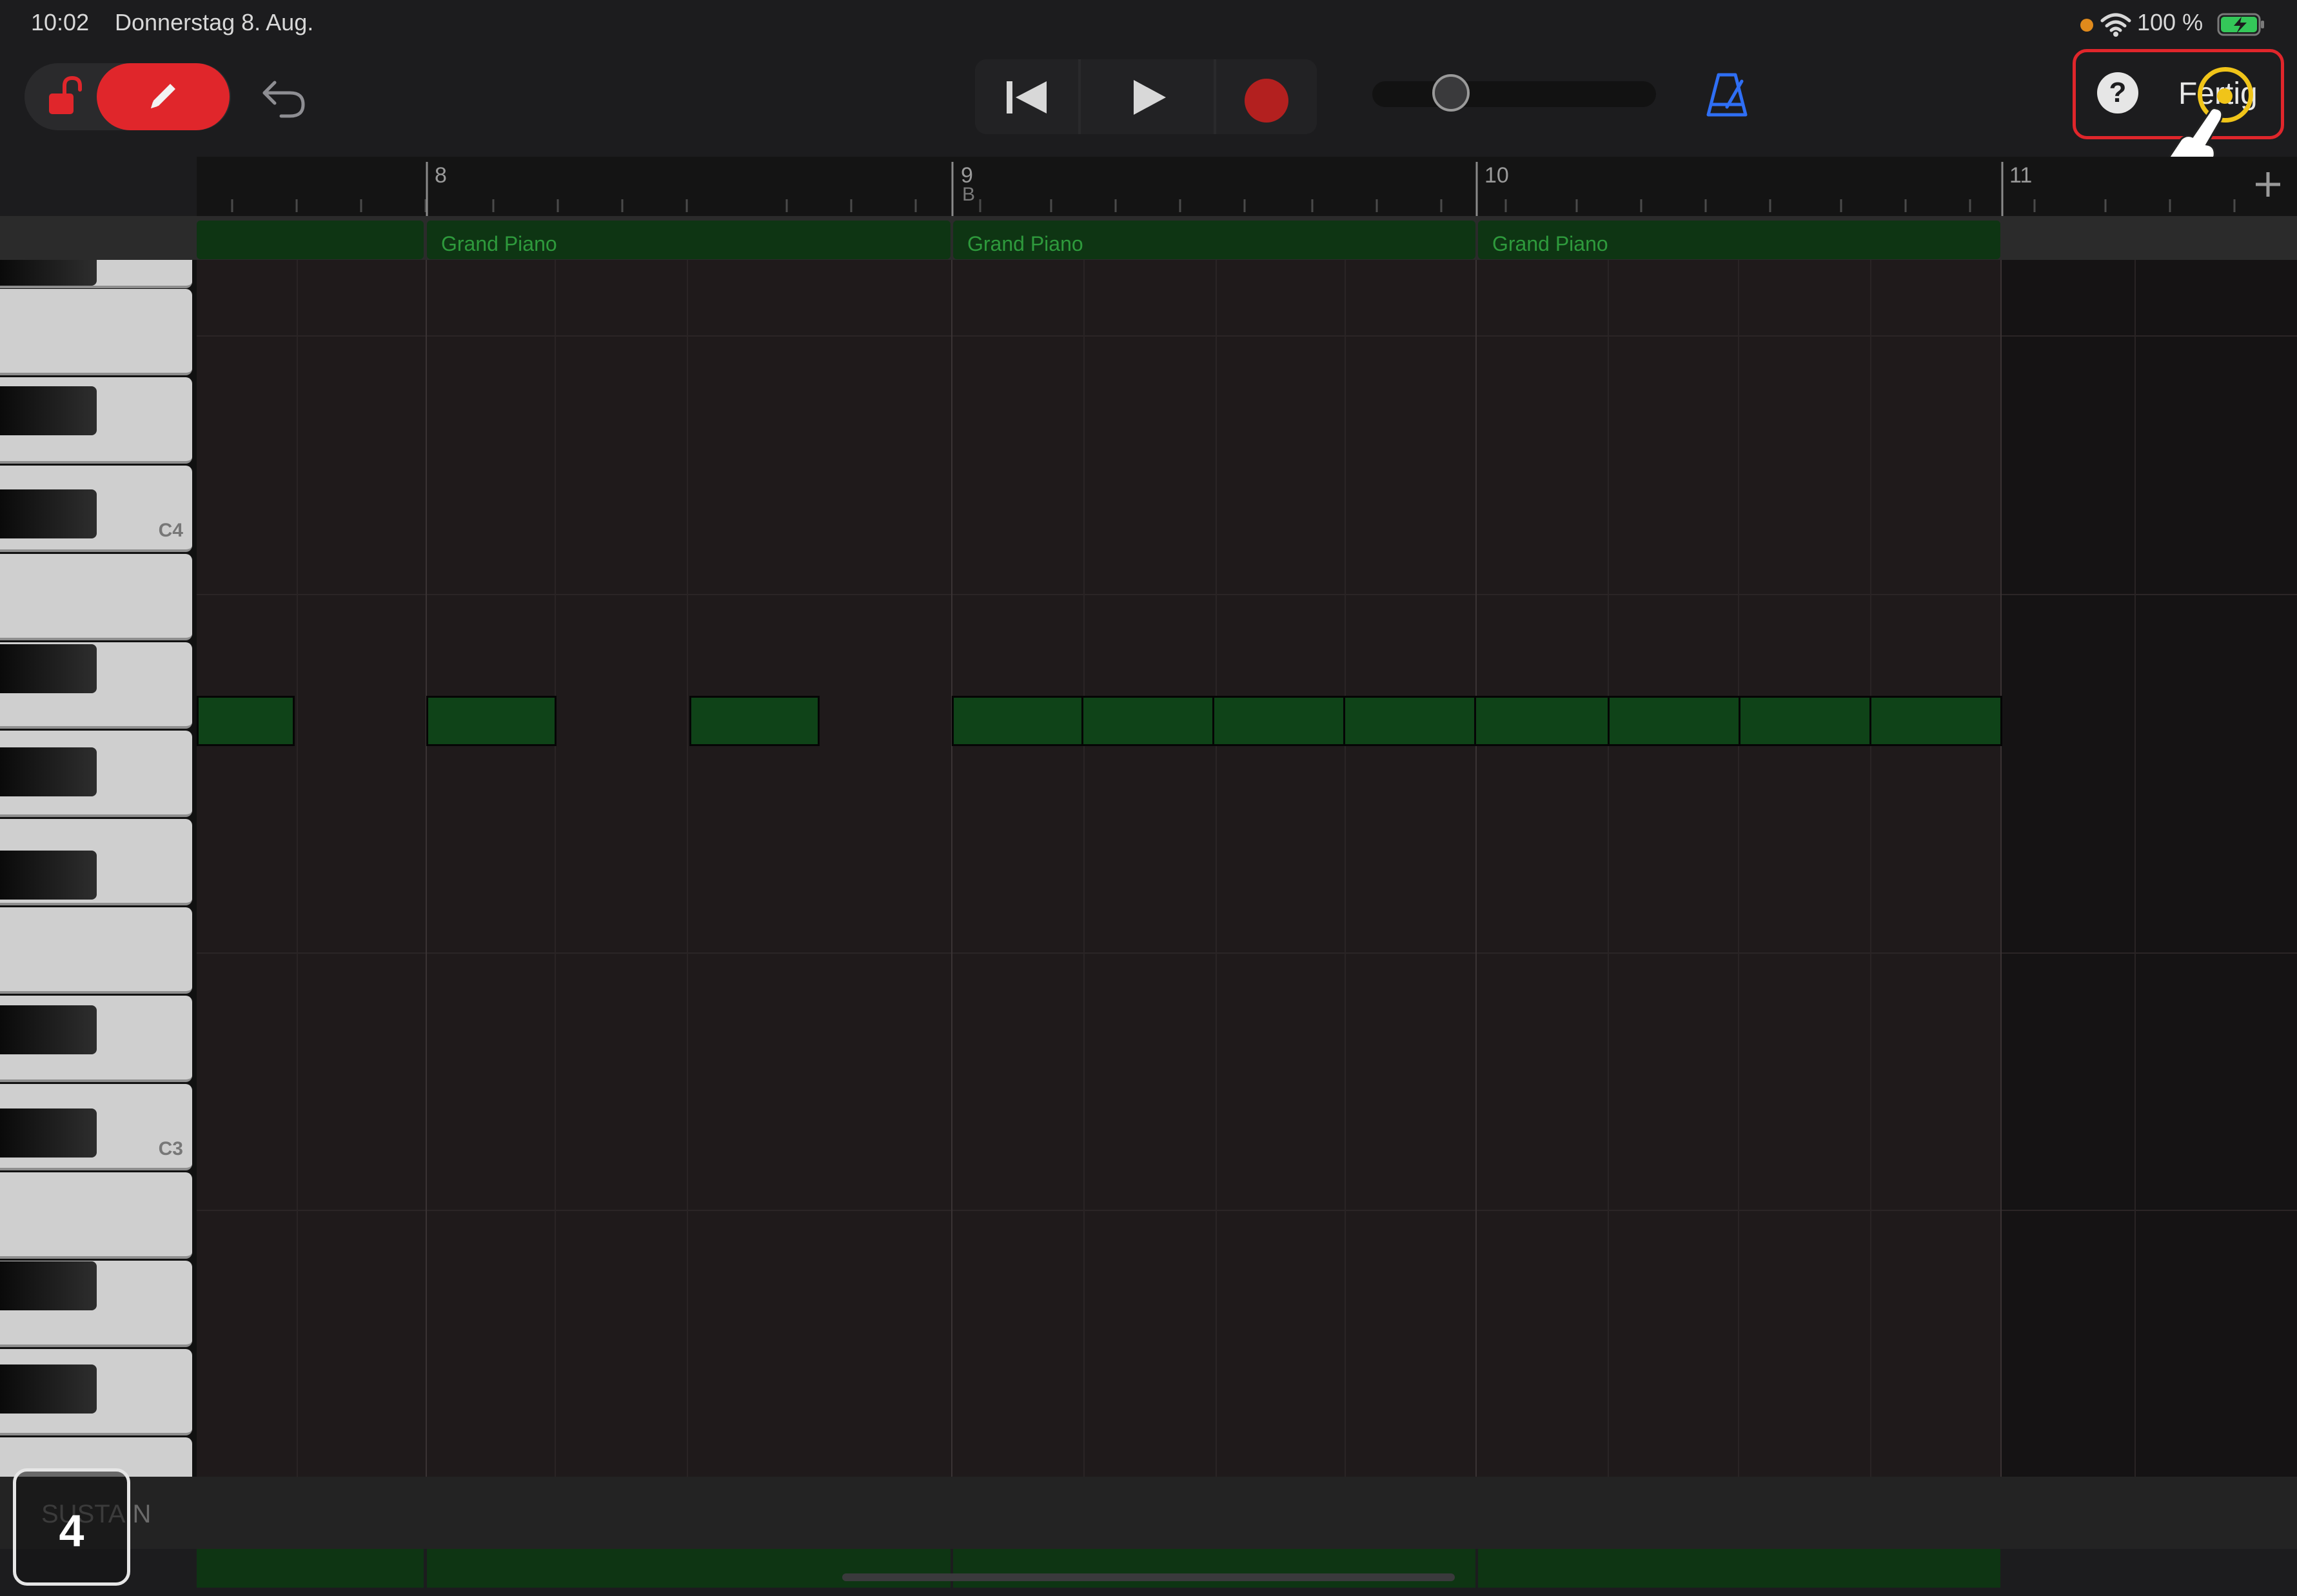  Describe the element at coordinates (1451, 93) in the screenshot. I see `playhead-slider-thumb` at that location.